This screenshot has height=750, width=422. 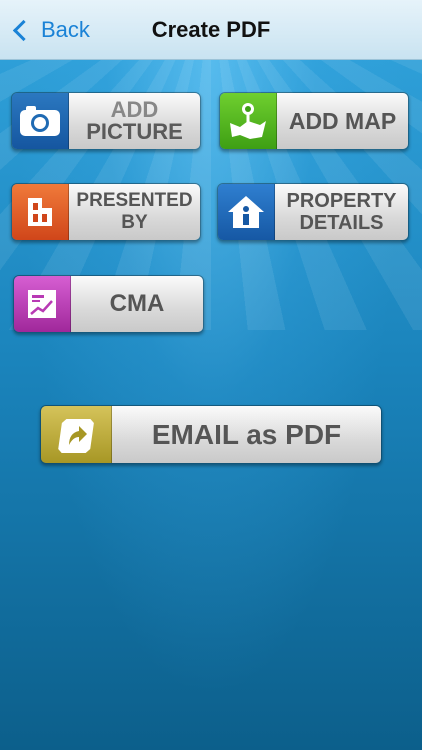 I want to click on add-picture-button: ADD PICTURE, so click(x=106, y=121).